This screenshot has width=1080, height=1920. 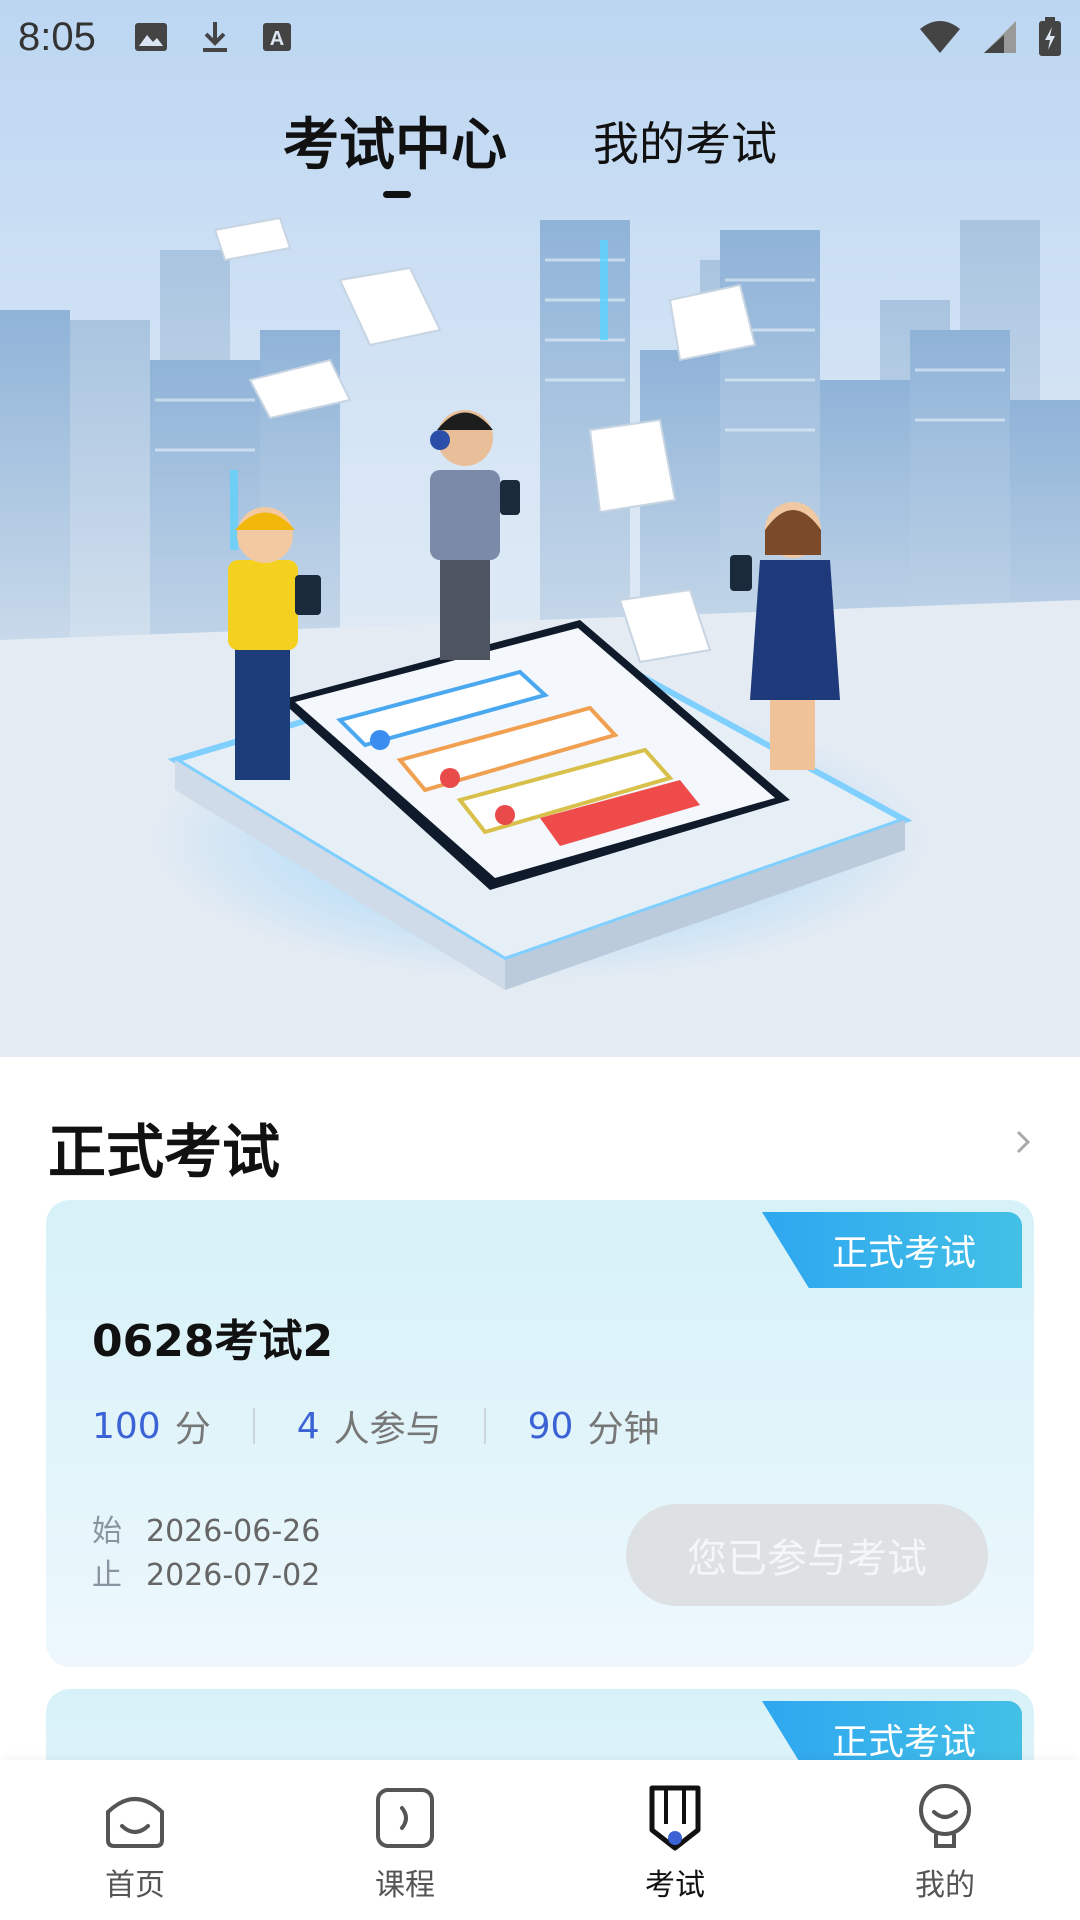 What do you see at coordinates (214, 37) in the screenshot?
I see `download-icon` at bounding box center [214, 37].